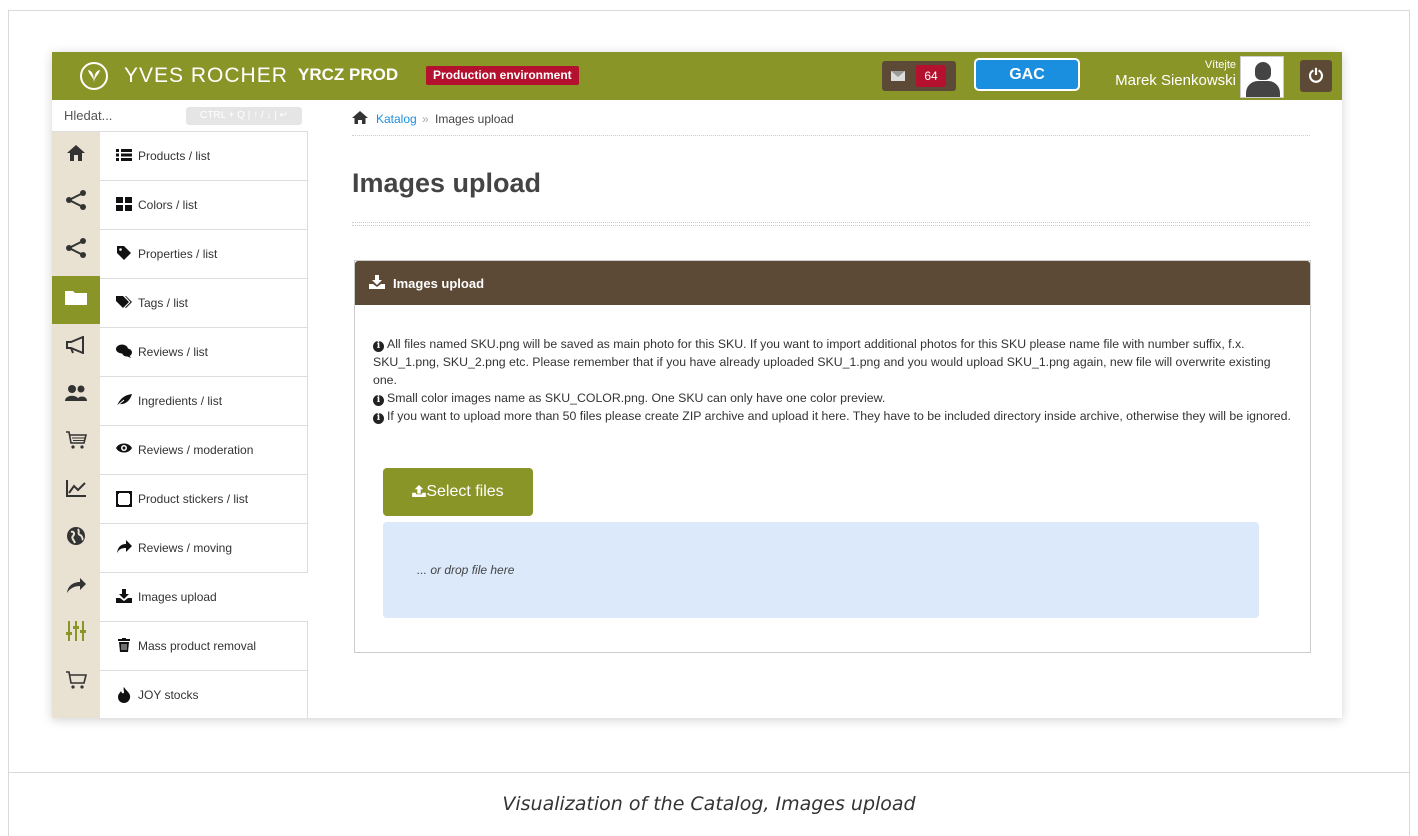 Image resolution: width=1418 pixels, height=836 pixels. What do you see at coordinates (76, 588) in the screenshot?
I see `rail-forward-icon` at bounding box center [76, 588].